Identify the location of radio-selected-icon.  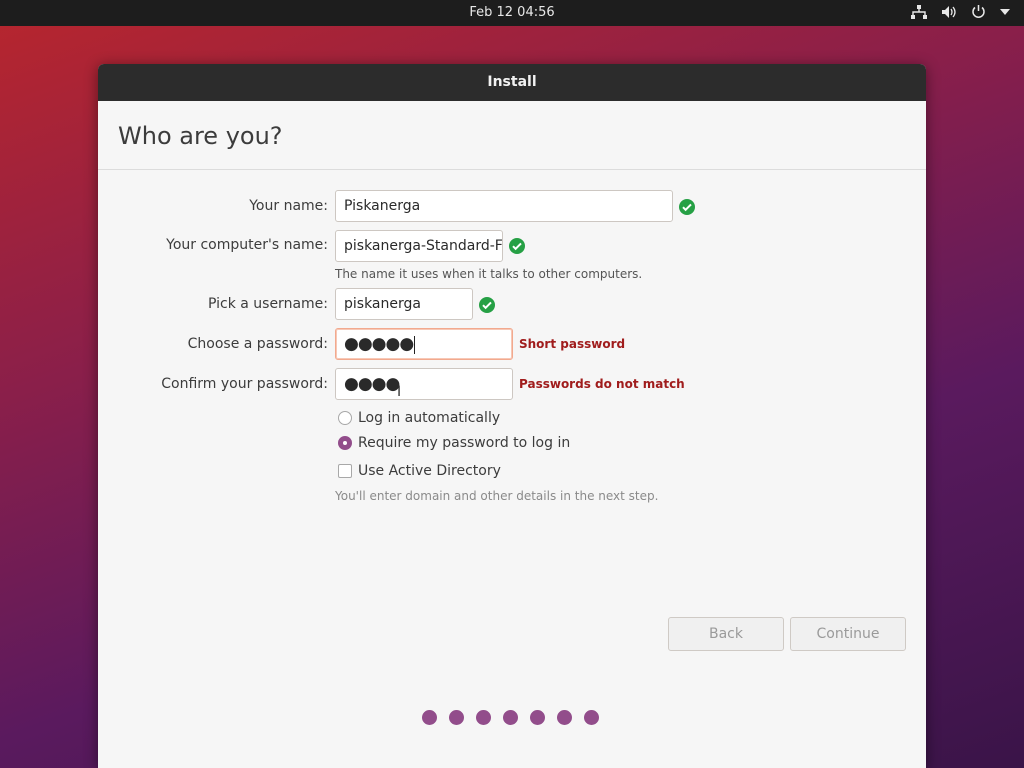
(345, 443).